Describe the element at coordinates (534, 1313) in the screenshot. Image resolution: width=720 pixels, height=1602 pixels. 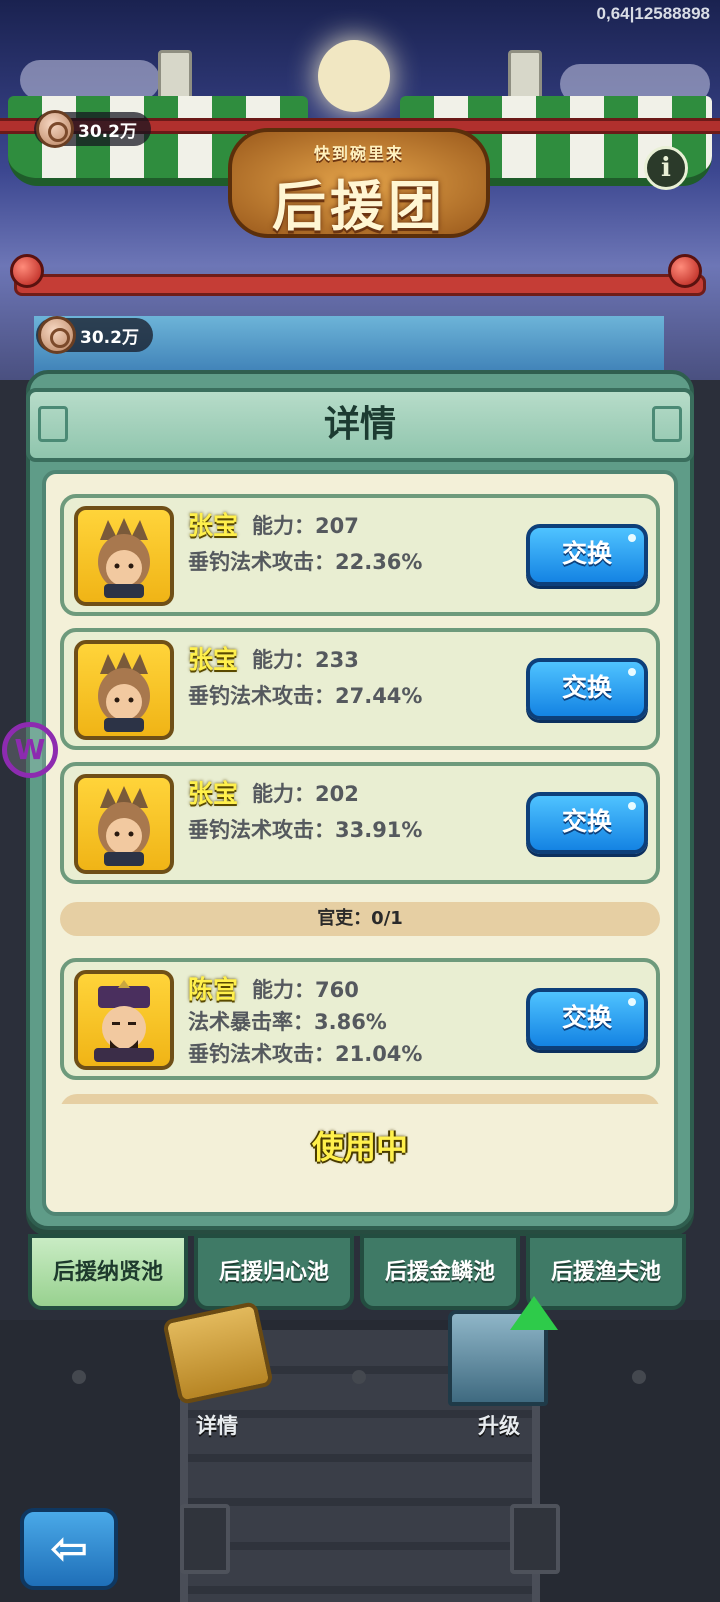
I see `upgrade-arrow-icon` at that location.